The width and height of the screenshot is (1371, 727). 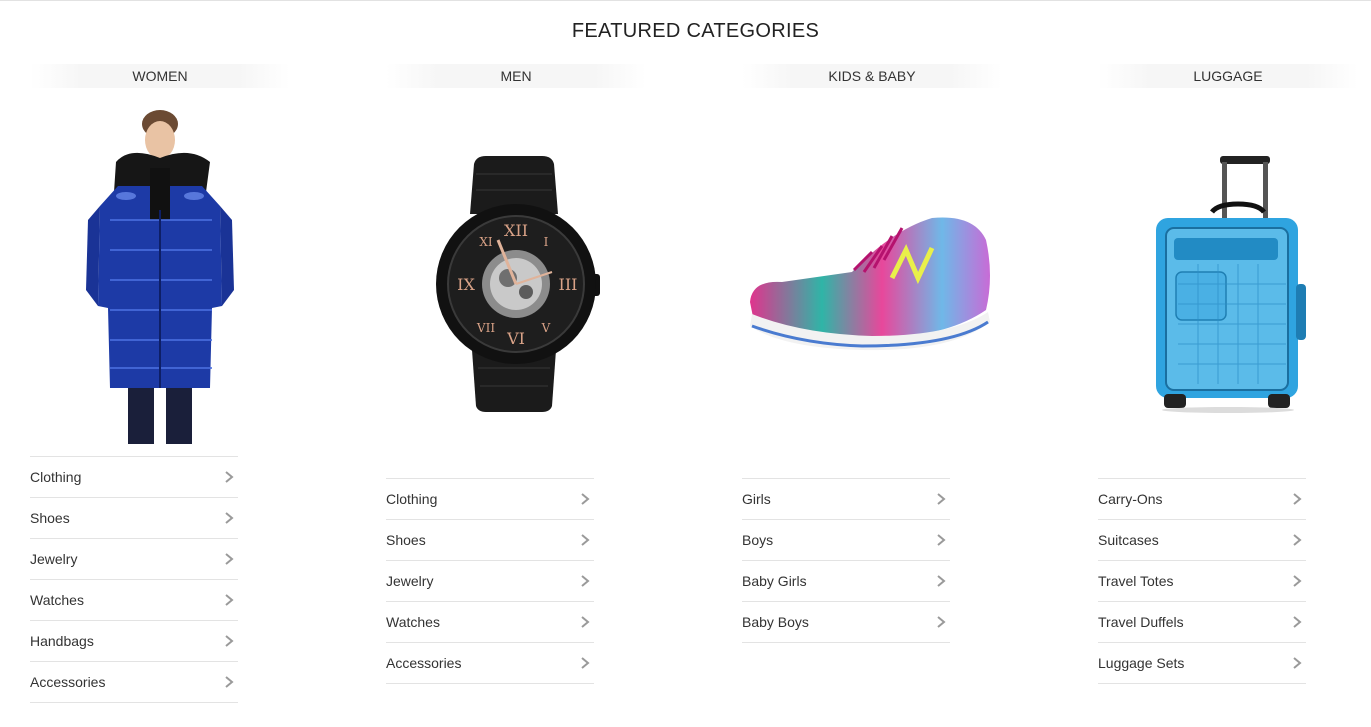 I want to click on kids-link-list: Girls Boys Baby Girls Baby Boys, so click(x=846, y=560).